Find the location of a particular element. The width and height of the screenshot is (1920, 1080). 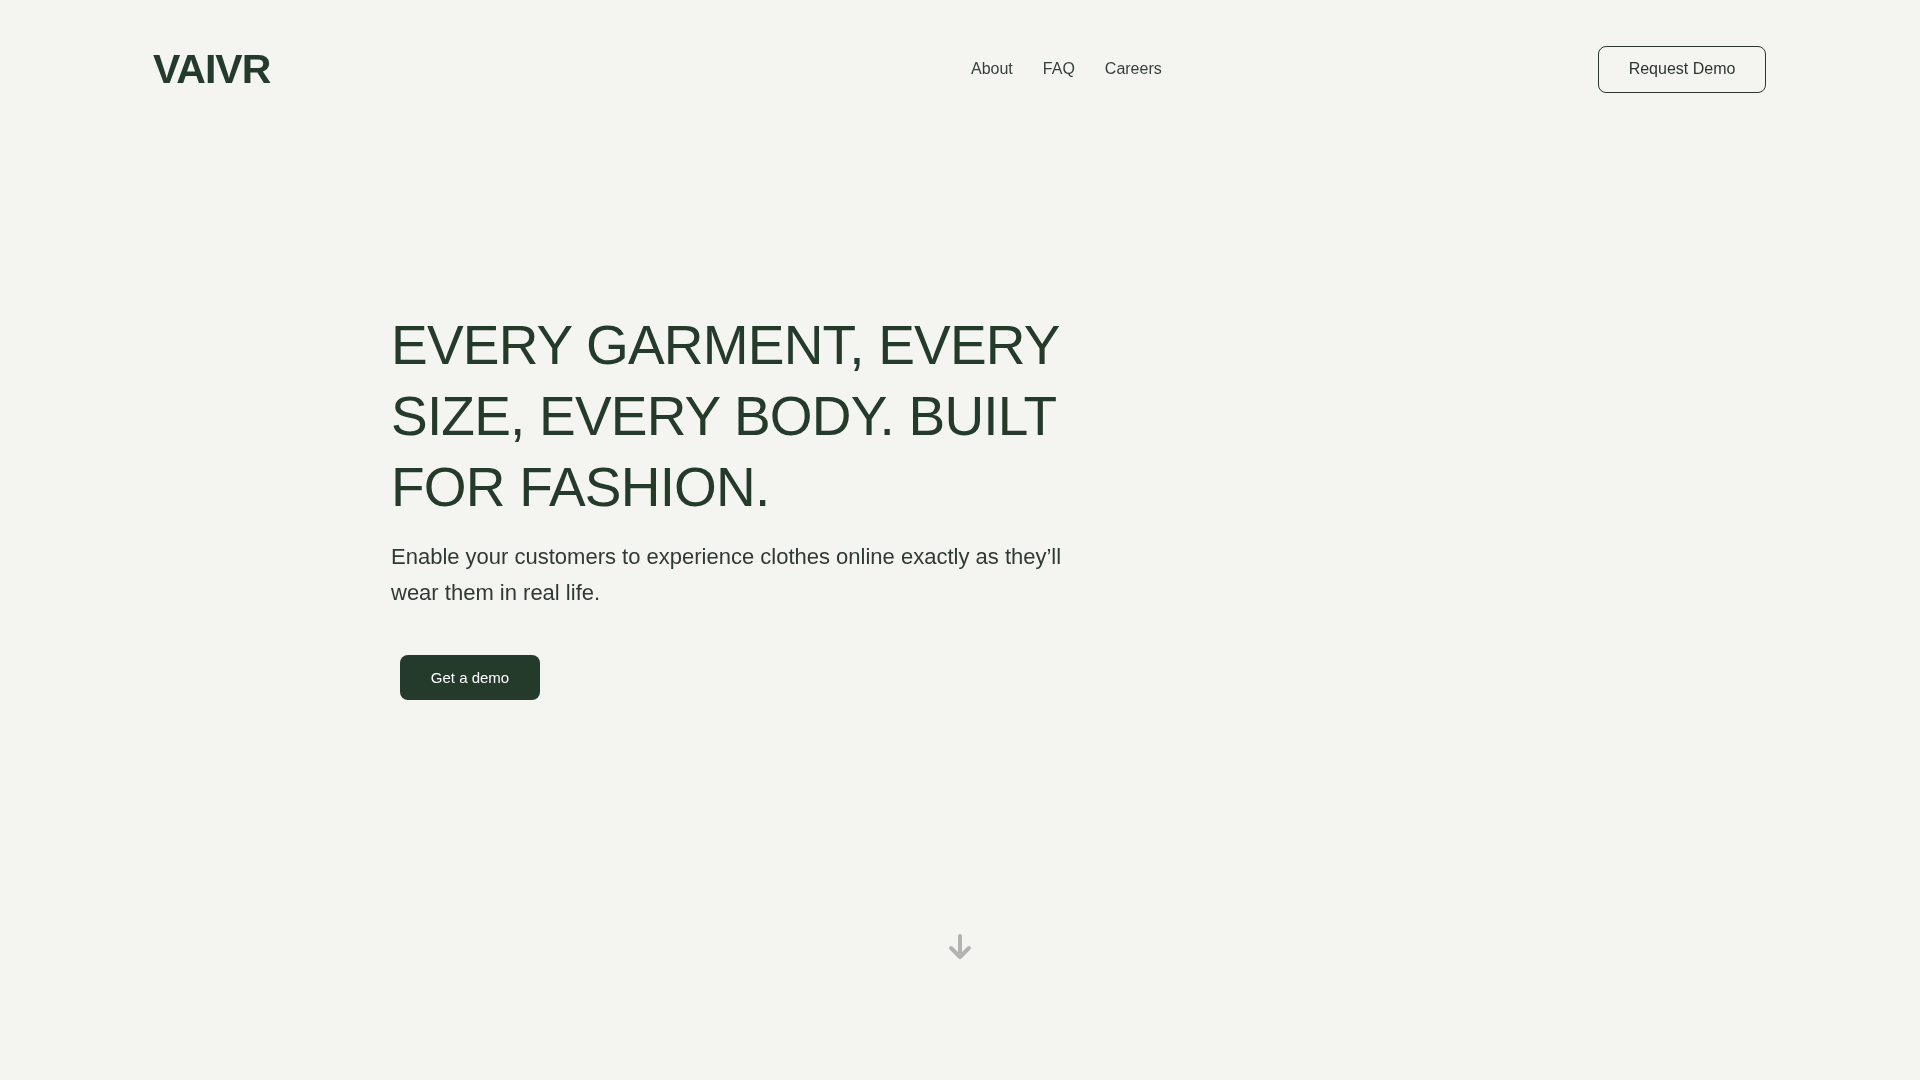

hero-heading: EVERY GARMENT, EVERY SIZE, EVERY BODY. BUILT FOR FASHION. is located at coordinates (725, 416).